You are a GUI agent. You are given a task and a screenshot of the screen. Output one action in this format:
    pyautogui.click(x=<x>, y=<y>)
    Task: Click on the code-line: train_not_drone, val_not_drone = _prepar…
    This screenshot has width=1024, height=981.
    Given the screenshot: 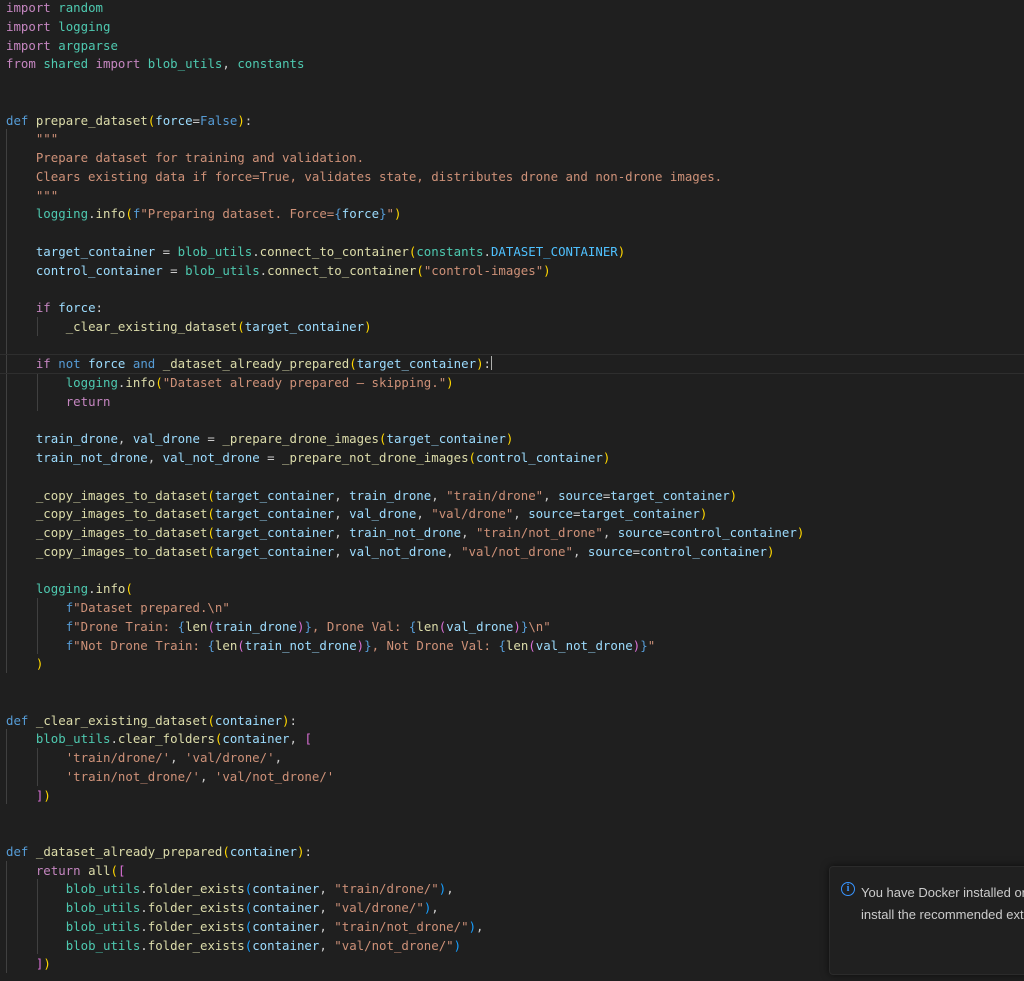 What is the action you would take?
    pyautogui.click(x=308, y=459)
    